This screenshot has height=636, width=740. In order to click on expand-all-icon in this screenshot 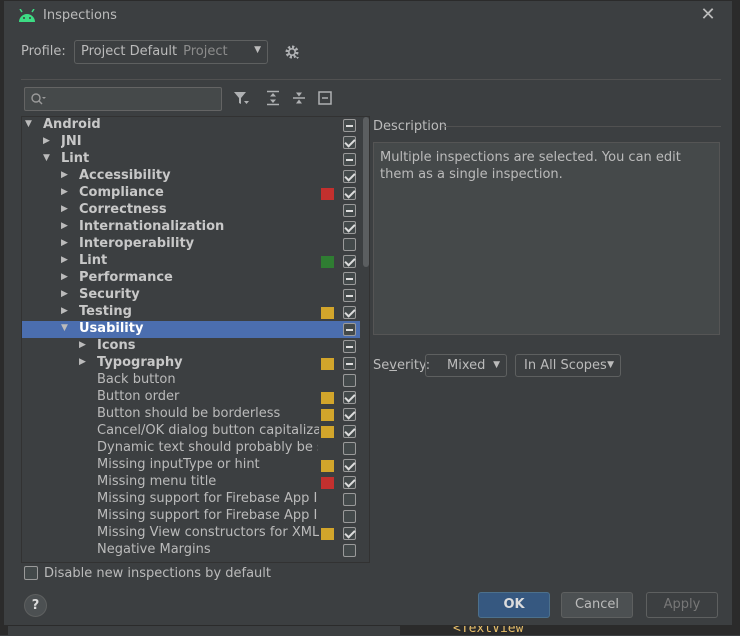, I will do `click(273, 98)`.